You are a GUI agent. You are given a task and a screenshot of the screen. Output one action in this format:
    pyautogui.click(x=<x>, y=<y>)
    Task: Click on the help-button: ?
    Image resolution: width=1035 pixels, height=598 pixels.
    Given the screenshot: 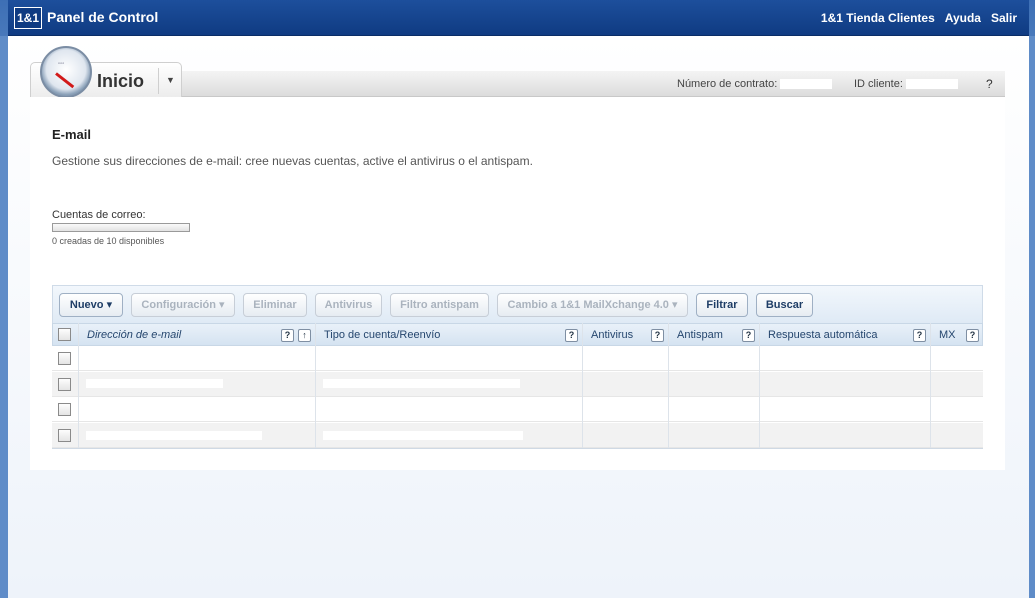 What is the action you would take?
    pyautogui.click(x=989, y=84)
    